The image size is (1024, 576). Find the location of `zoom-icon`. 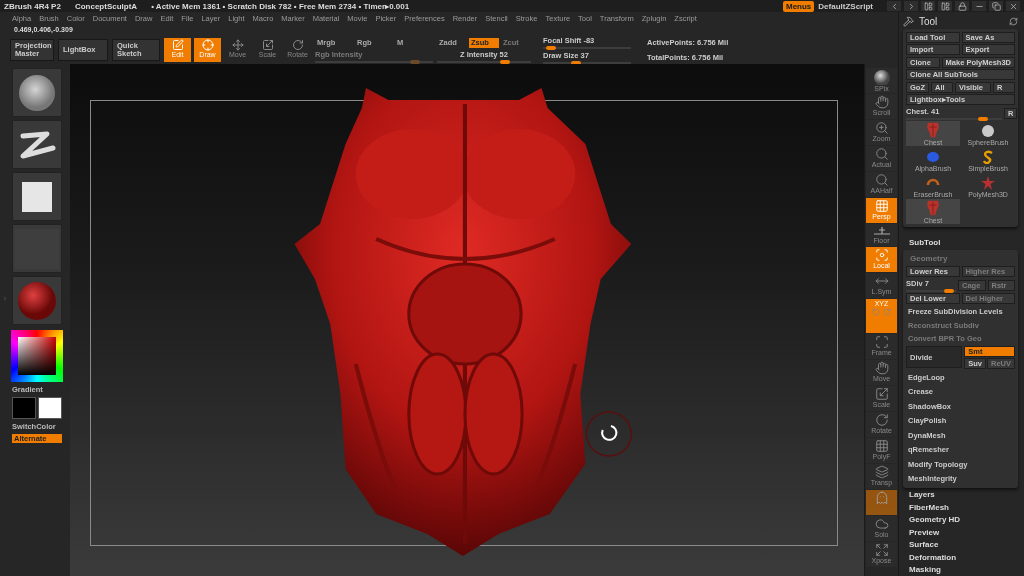

zoom-icon is located at coordinates (881, 128).